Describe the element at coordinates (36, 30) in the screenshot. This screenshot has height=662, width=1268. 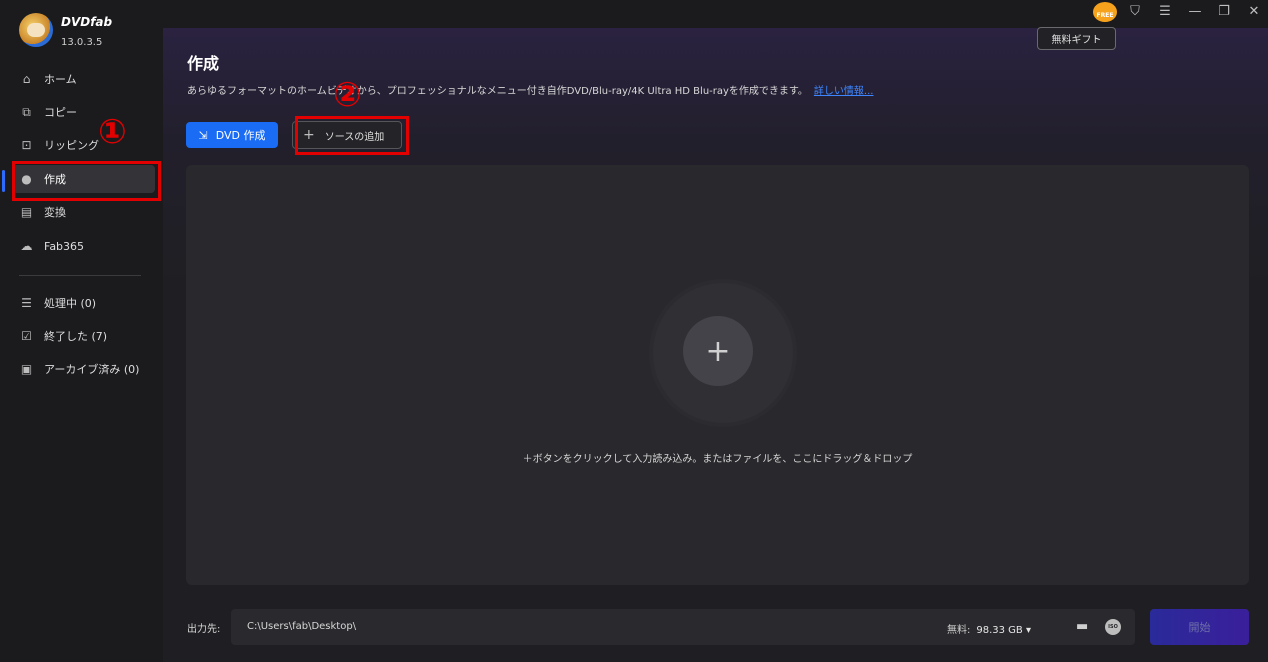
I see `logo-icon` at that location.